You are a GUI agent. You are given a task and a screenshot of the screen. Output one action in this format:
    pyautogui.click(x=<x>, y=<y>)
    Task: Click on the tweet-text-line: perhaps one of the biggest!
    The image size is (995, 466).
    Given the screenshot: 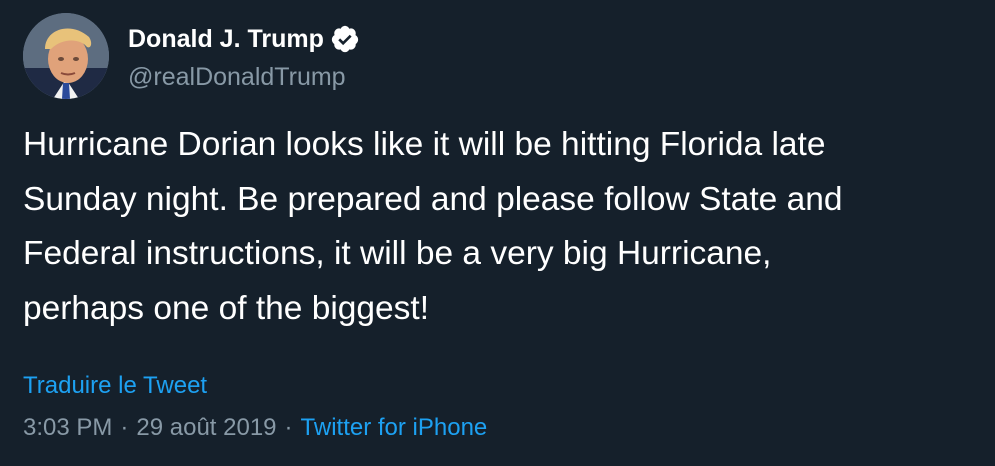 What is the action you would take?
    pyautogui.click(x=226, y=308)
    